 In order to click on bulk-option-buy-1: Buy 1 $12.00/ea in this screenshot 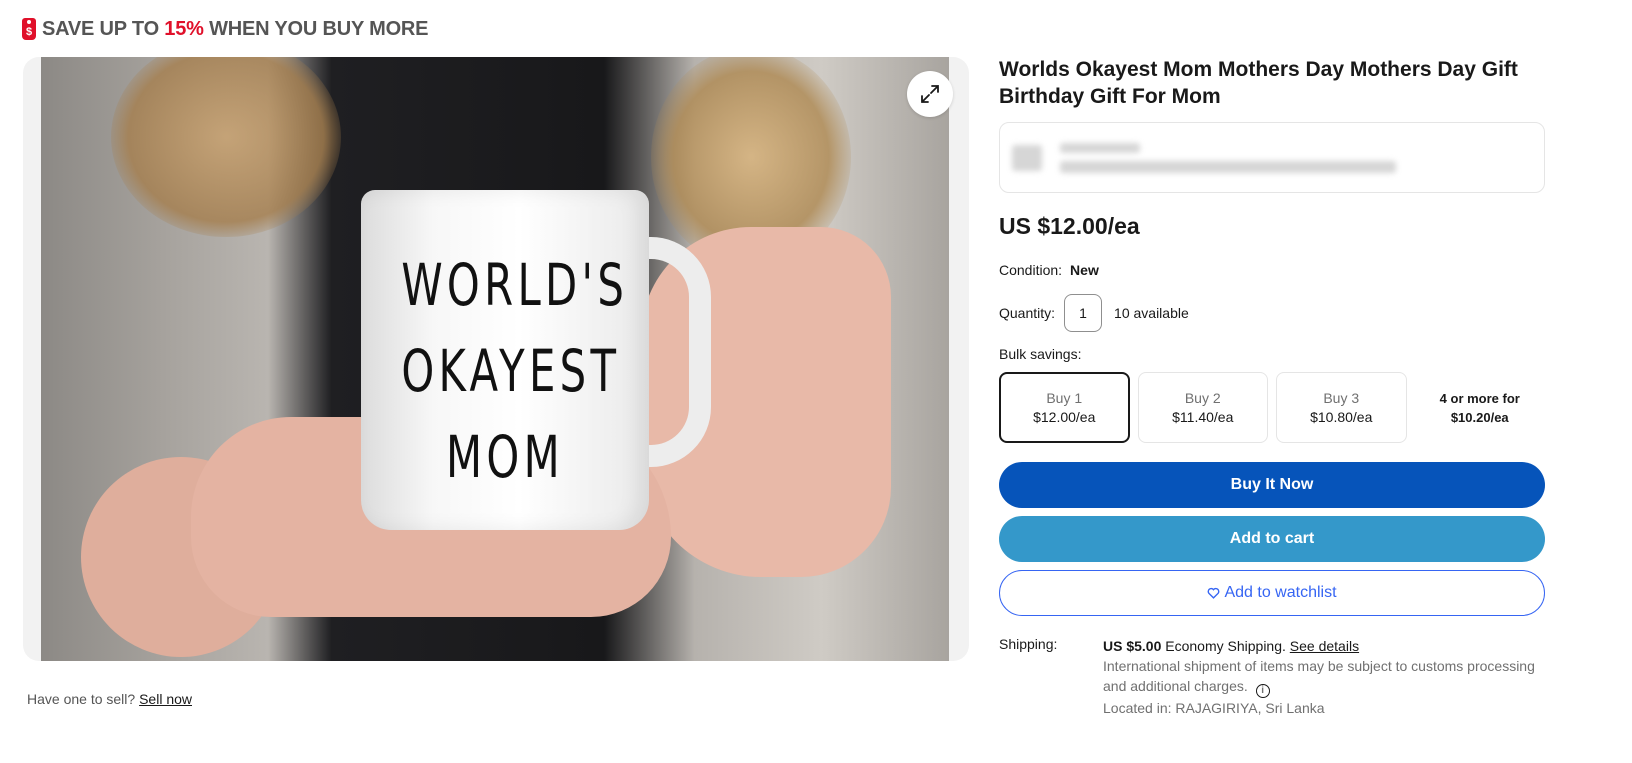, I will do `click(1064, 407)`.